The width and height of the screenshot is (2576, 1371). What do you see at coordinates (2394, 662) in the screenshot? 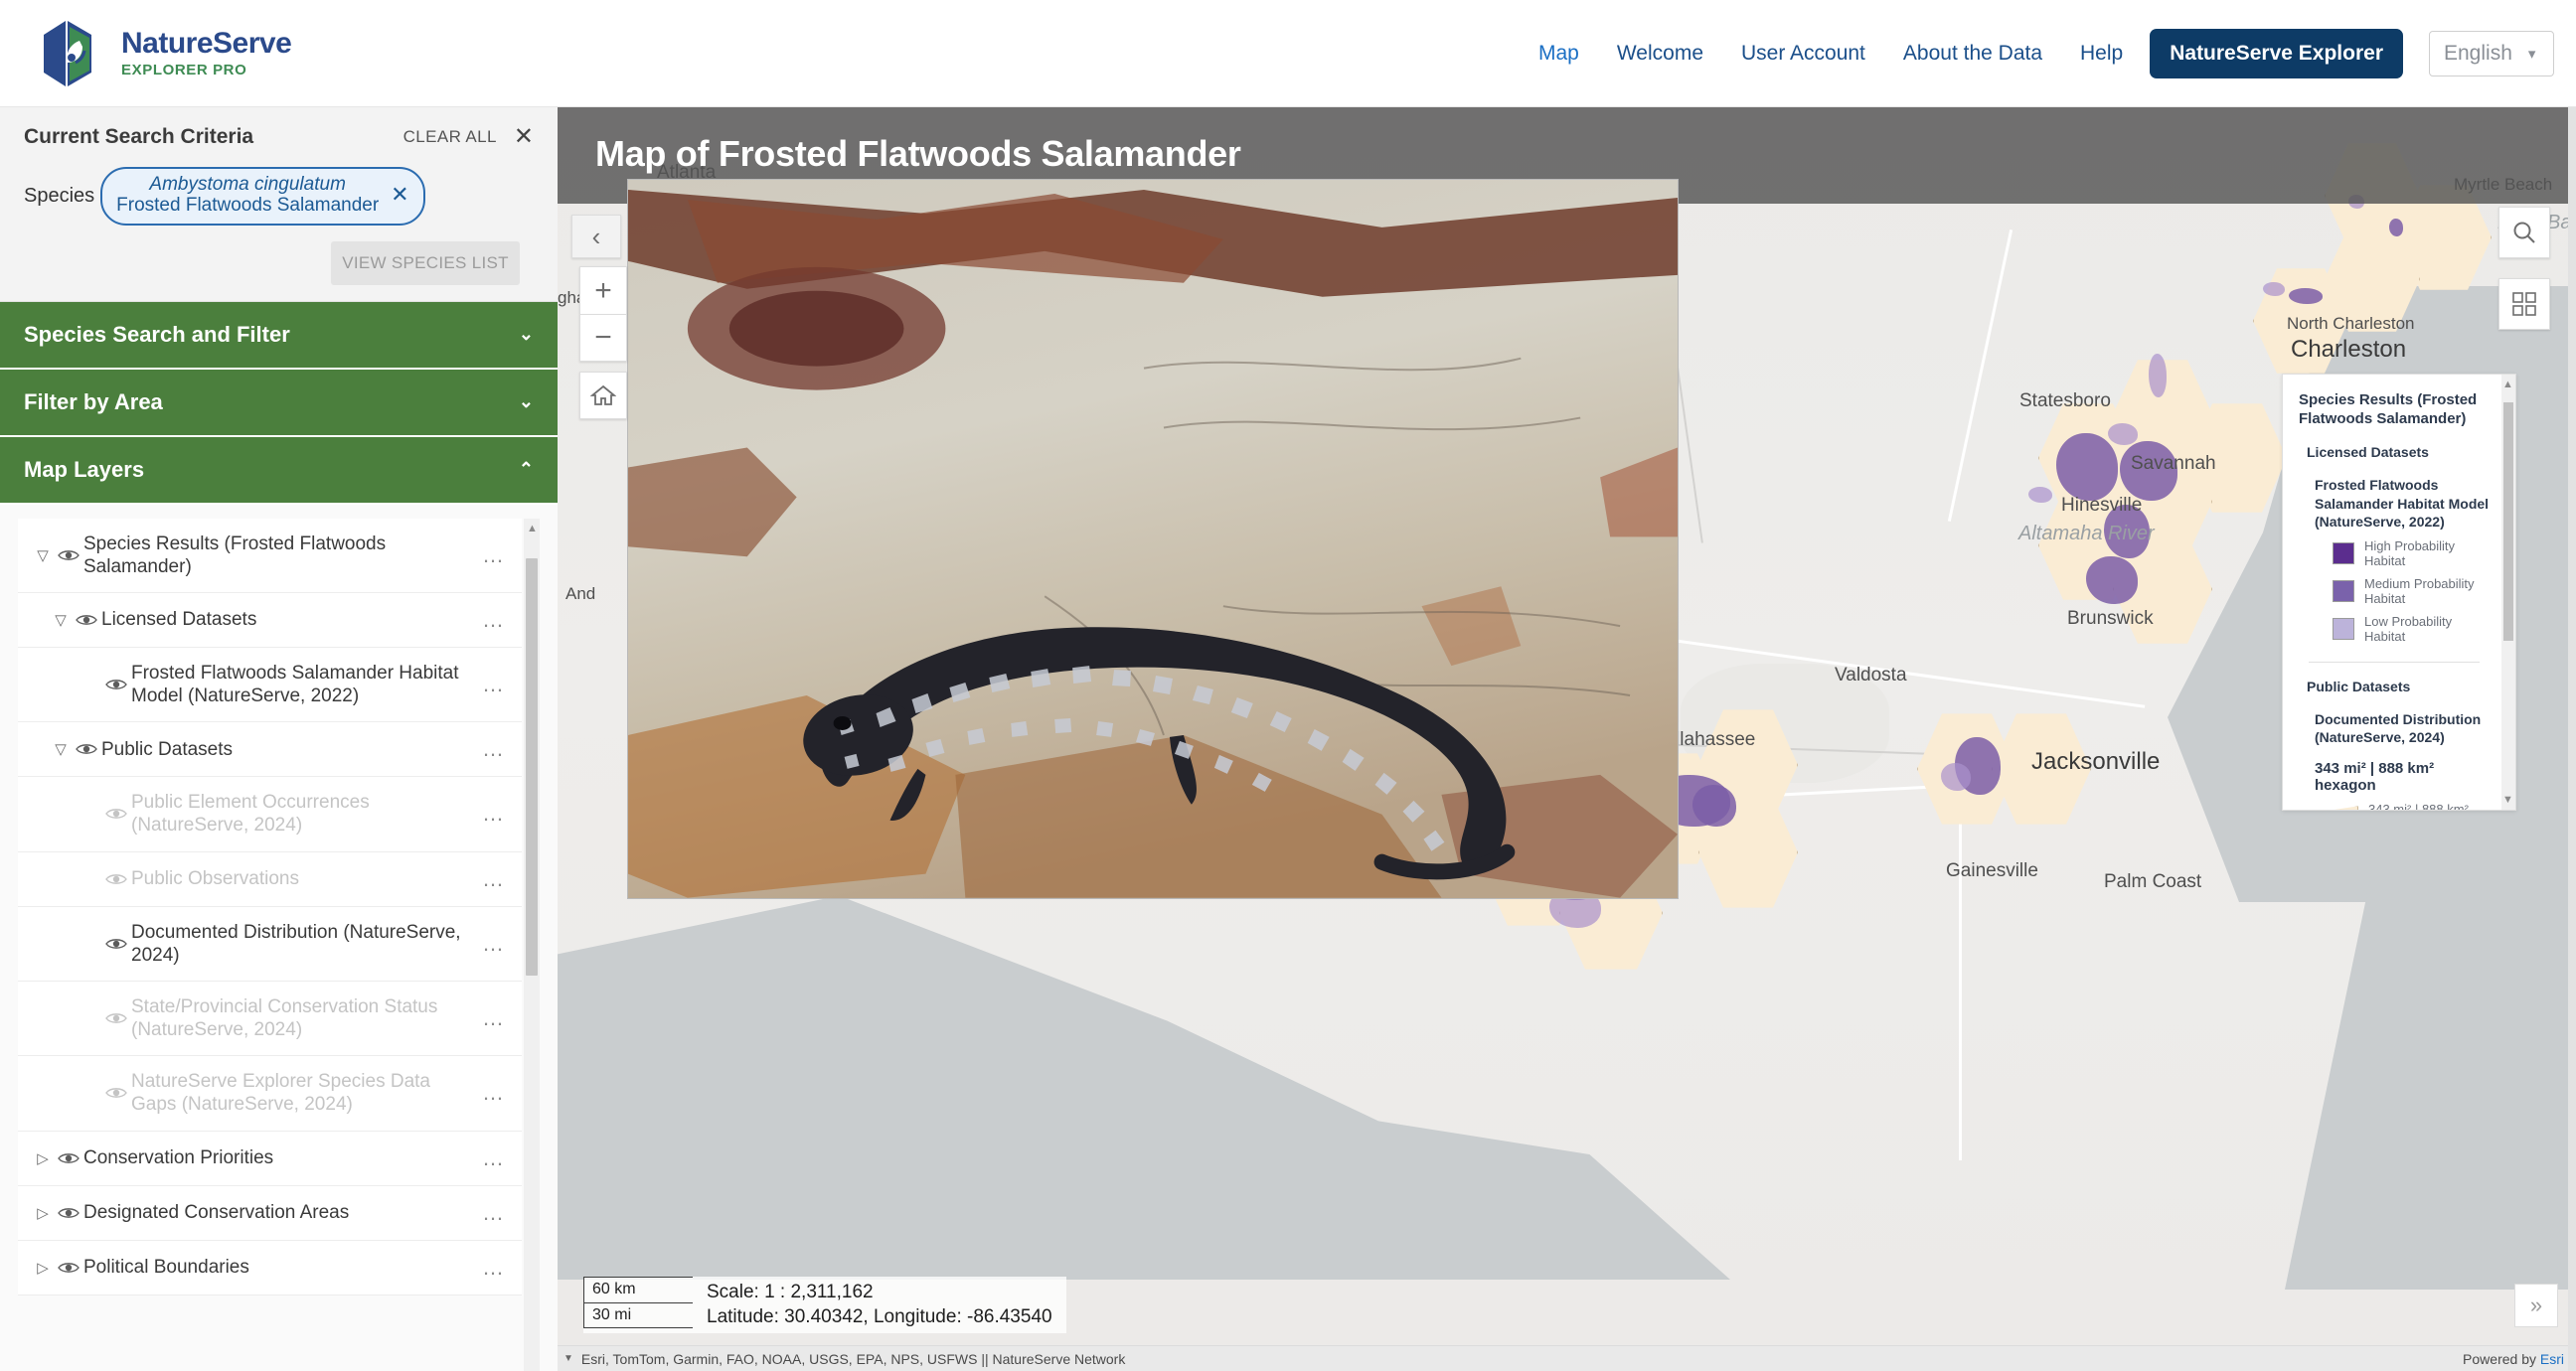
I see `legend-divider` at bounding box center [2394, 662].